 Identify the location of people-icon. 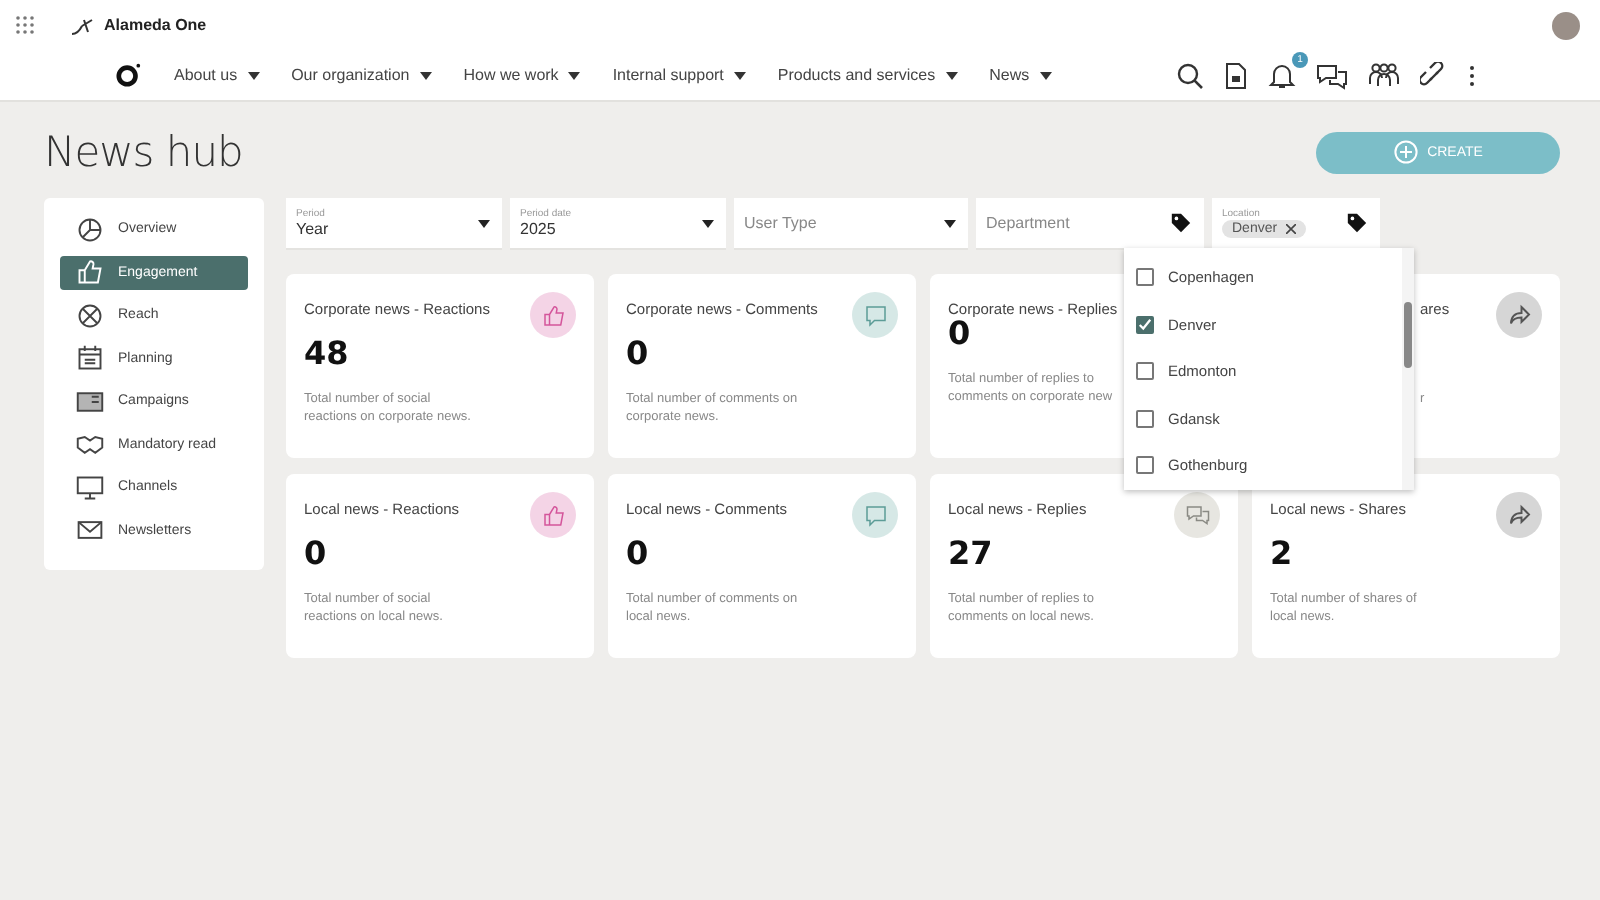
(1384, 75).